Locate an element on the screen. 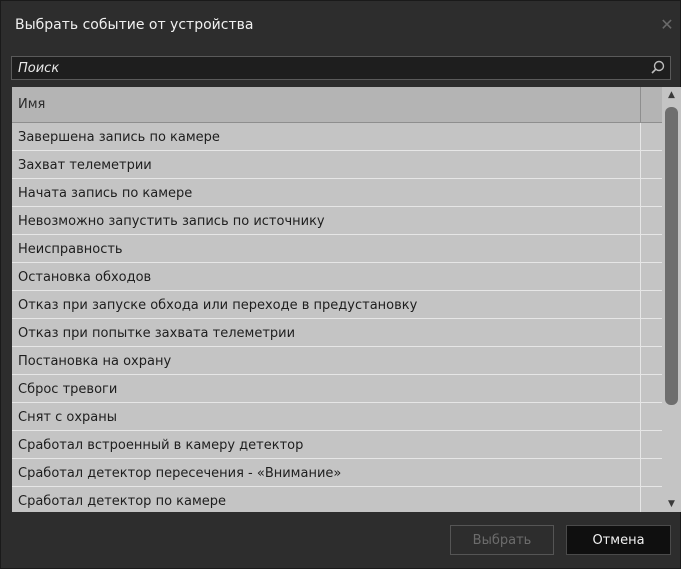 The width and height of the screenshot is (681, 569). search-icon is located at coordinates (658, 68).